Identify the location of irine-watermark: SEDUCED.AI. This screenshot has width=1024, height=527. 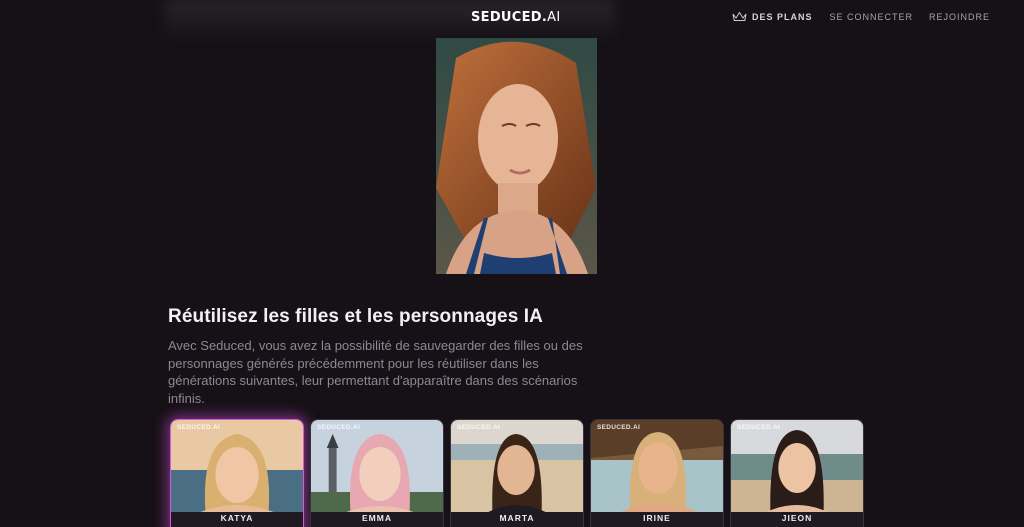
(619, 427).